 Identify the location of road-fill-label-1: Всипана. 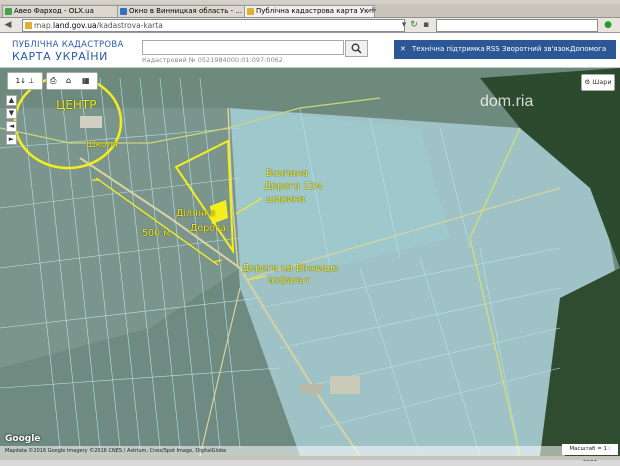
(287, 173).